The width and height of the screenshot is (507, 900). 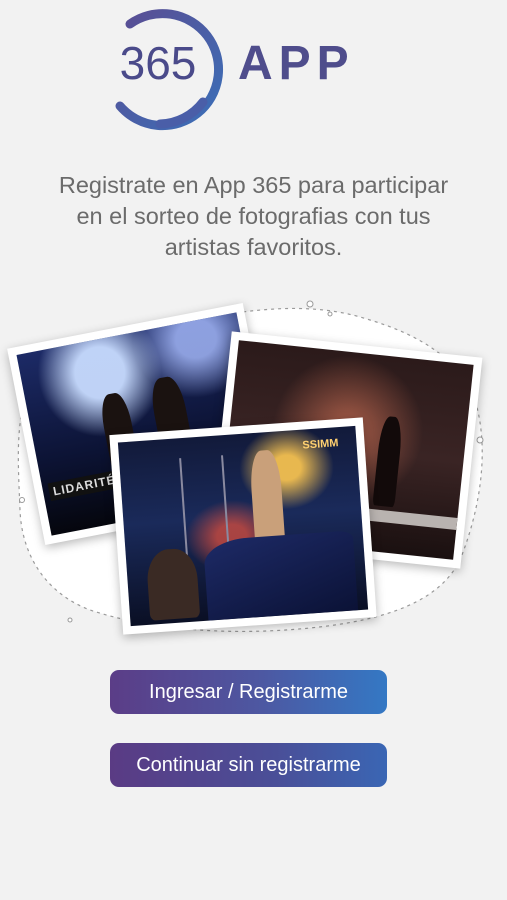 I want to click on continue-without-register-button: Continuar sin registrarme, so click(x=248, y=765).